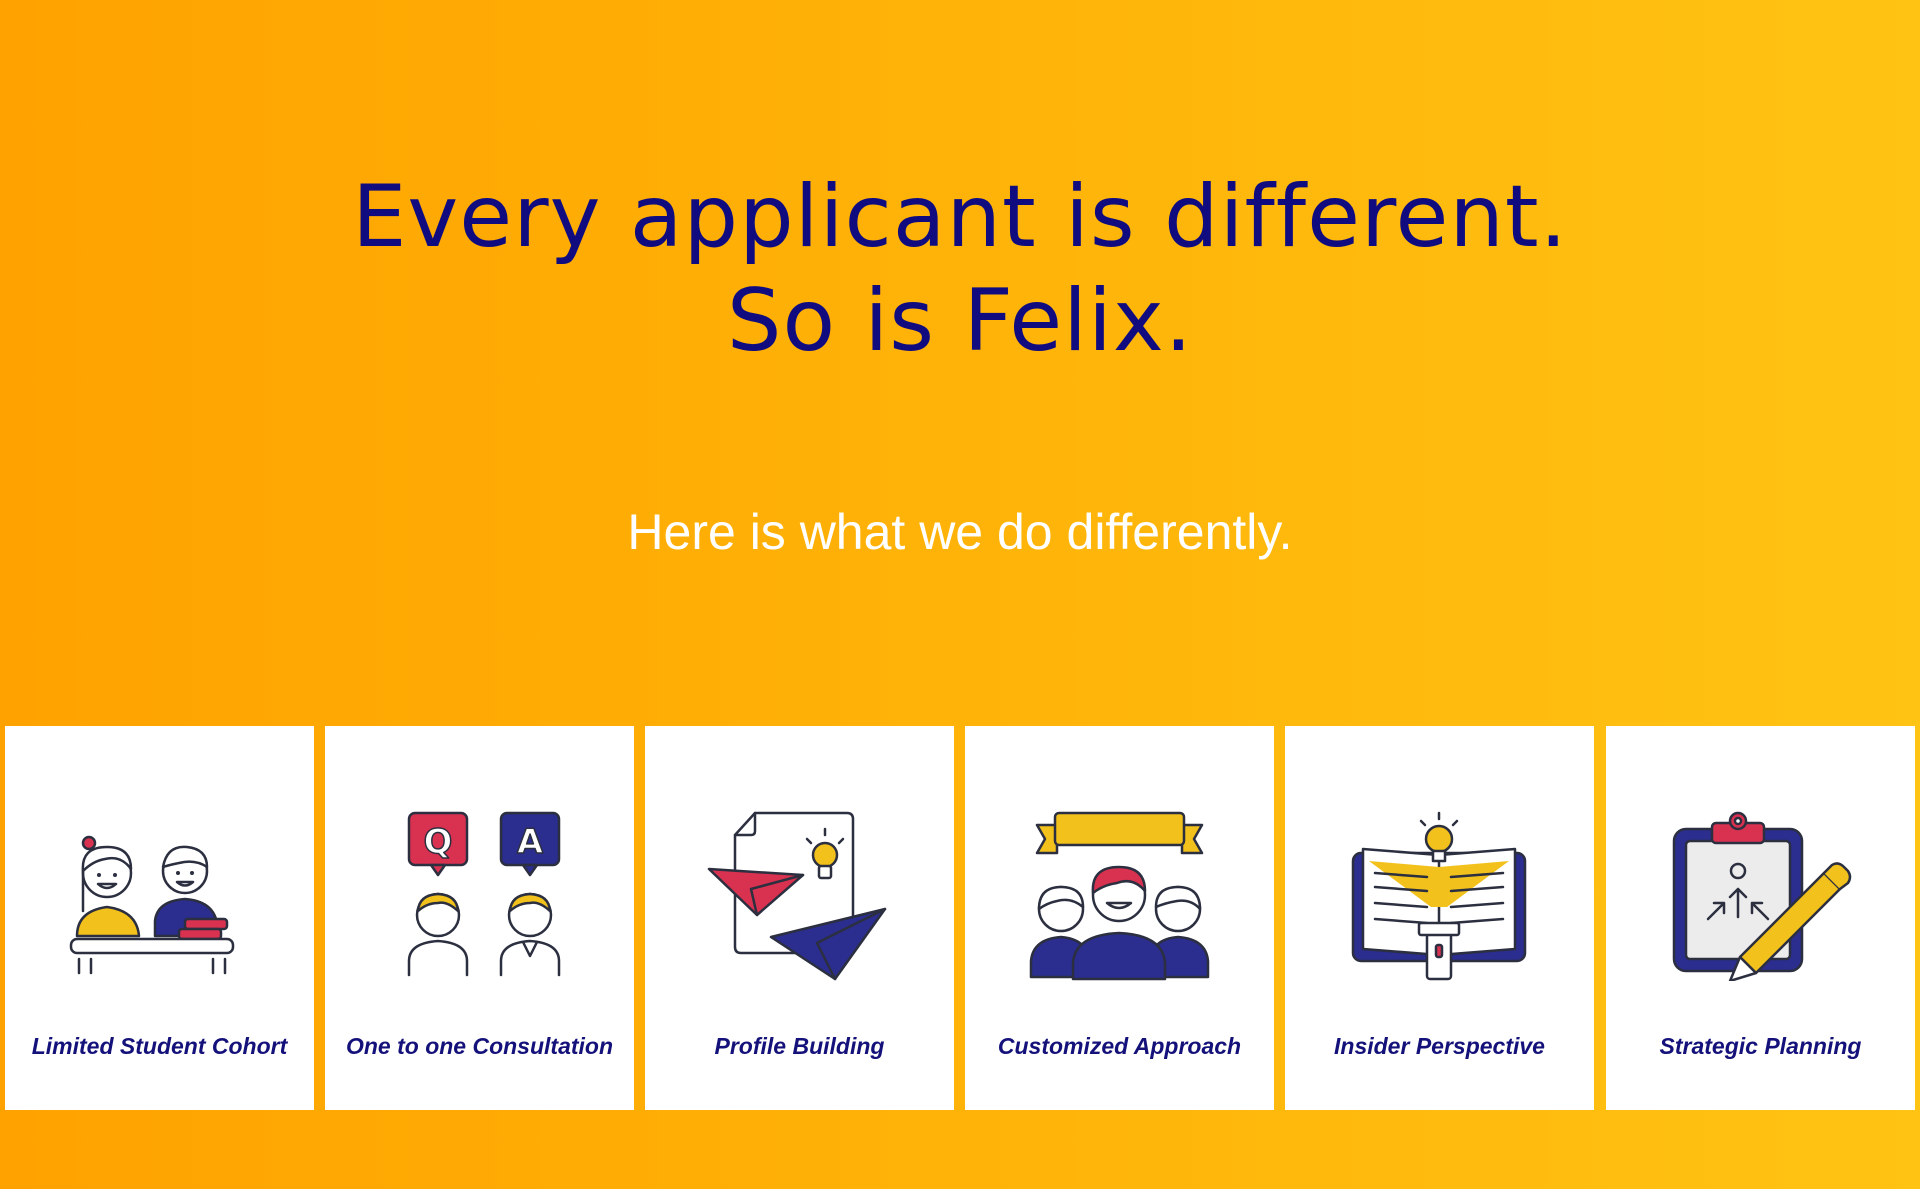 The image size is (1920, 1189). What do you see at coordinates (1760, 1046) in the screenshot?
I see `card-label: Strategic Planning` at bounding box center [1760, 1046].